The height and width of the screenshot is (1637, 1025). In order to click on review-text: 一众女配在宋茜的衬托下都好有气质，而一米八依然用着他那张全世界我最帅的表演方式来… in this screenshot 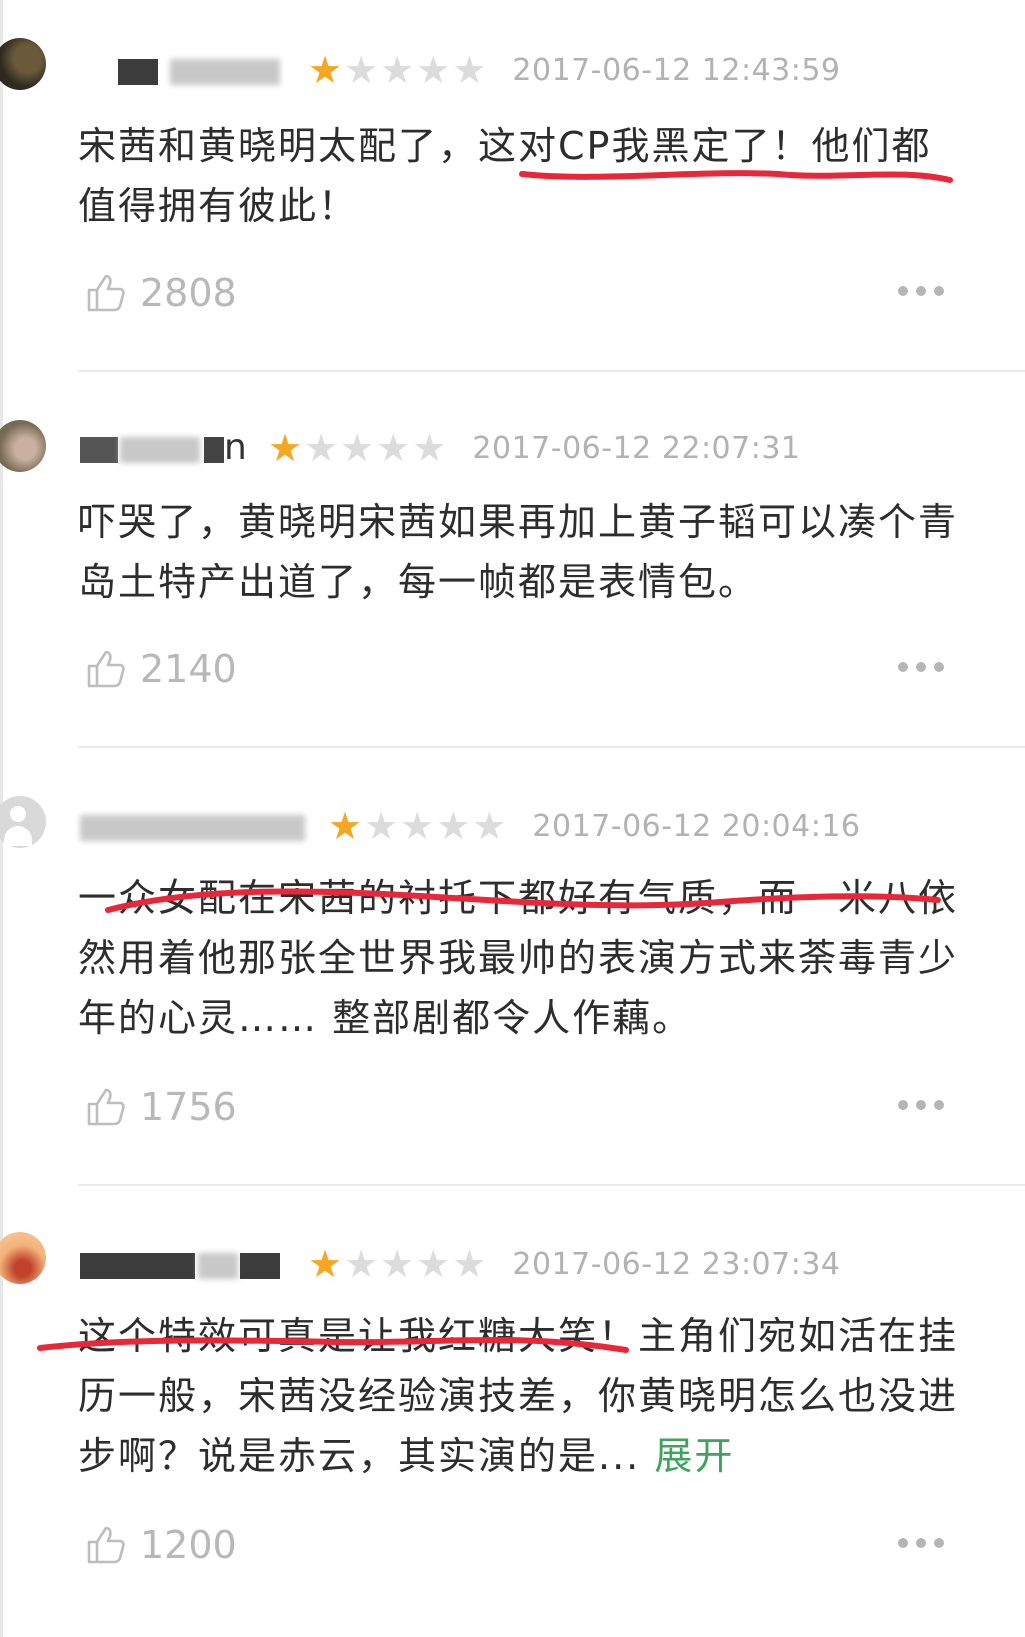, I will do `click(518, 958)`.